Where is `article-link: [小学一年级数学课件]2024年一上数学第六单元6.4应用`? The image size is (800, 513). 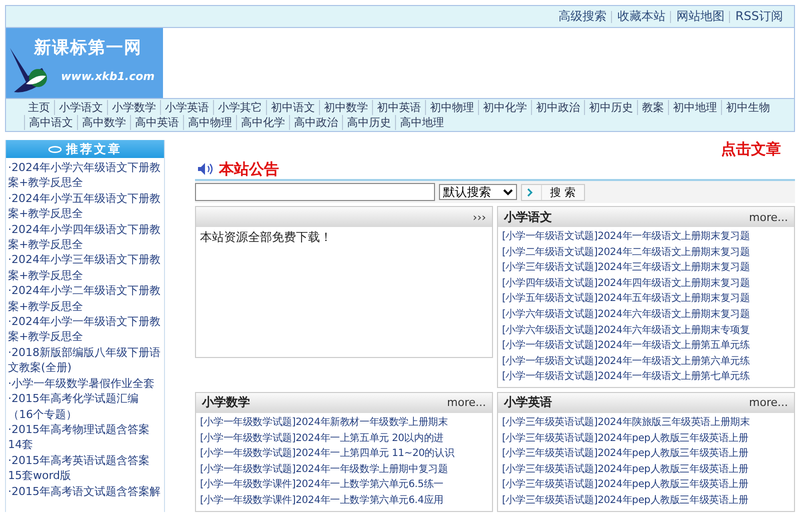 article-link: [小学一年级数学课件]2024年一上数学第六单元6.4应用 is located at coordinates (344, 500).